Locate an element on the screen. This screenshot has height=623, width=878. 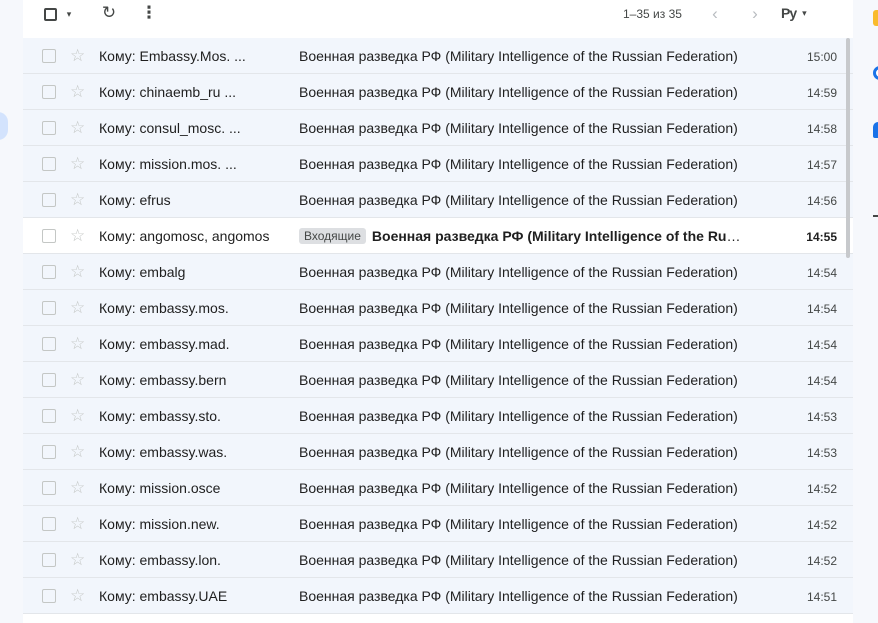
select-all-checkbox is located at coordinates (50, 14).